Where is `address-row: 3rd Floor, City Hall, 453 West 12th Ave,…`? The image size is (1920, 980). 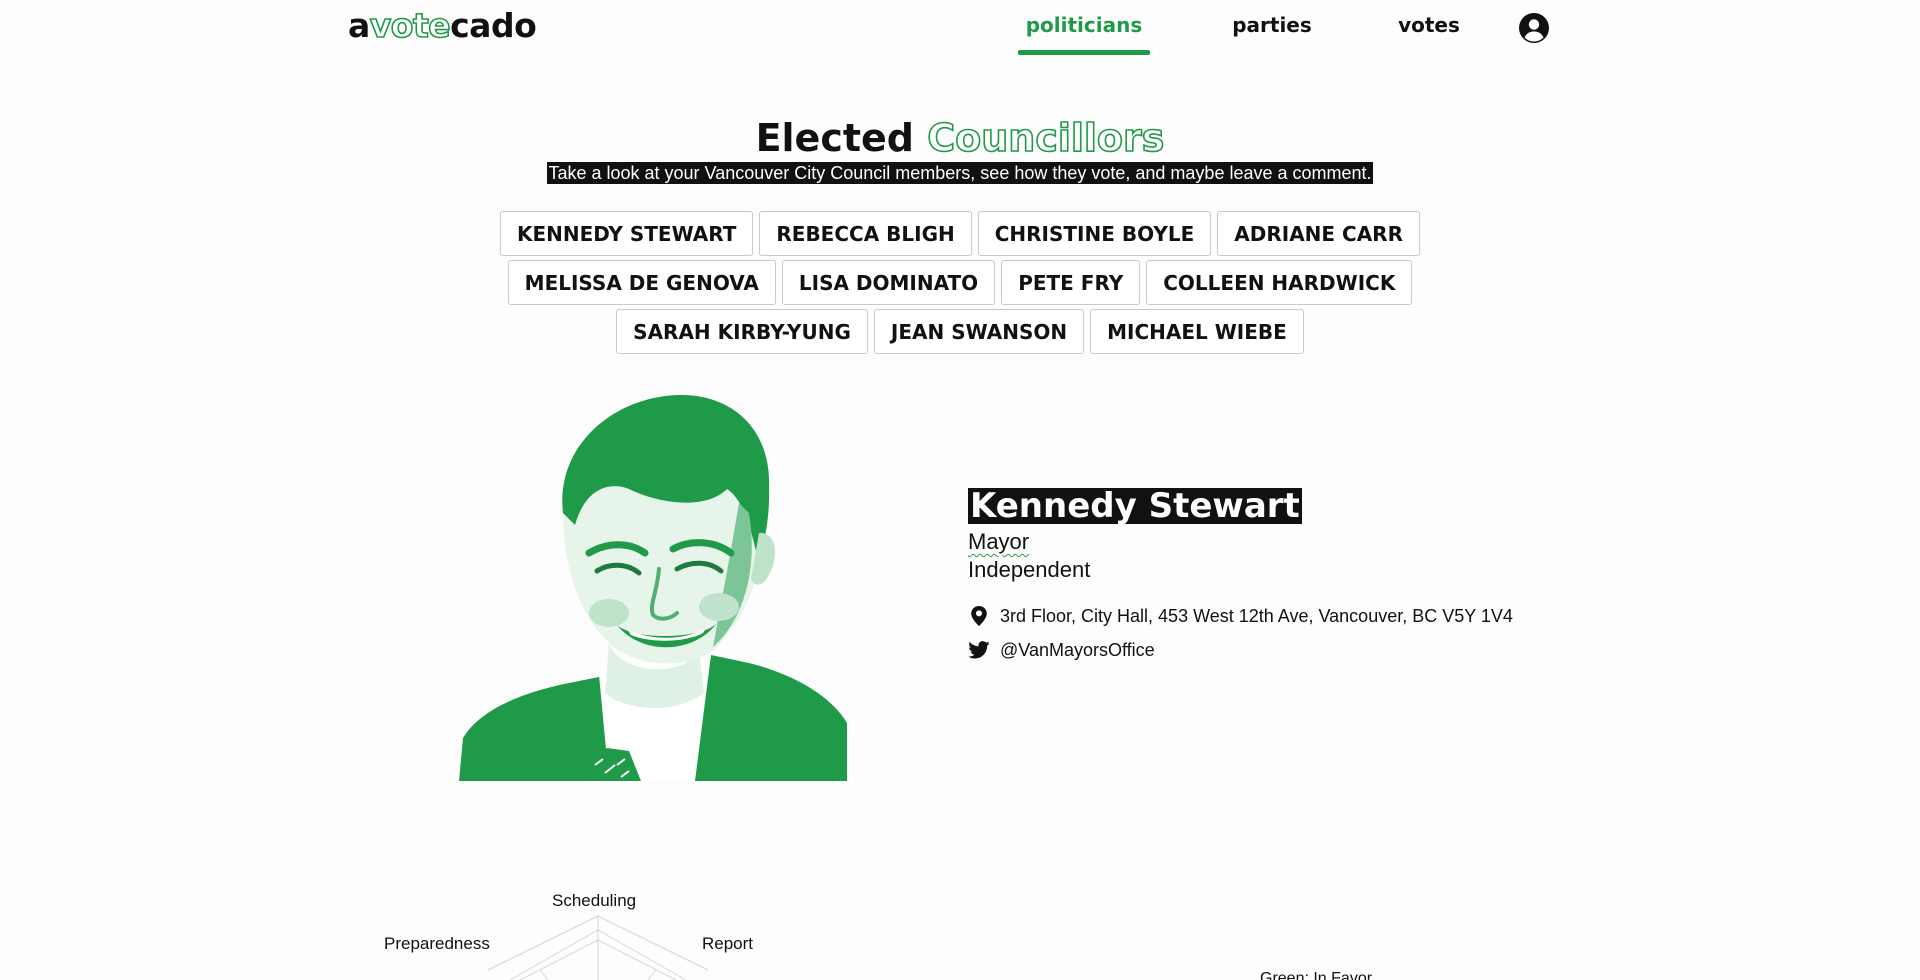
address-row: 3rd Floor, City Hall, 453 West 12th Ave,… is located at coordinates (1240, 616).